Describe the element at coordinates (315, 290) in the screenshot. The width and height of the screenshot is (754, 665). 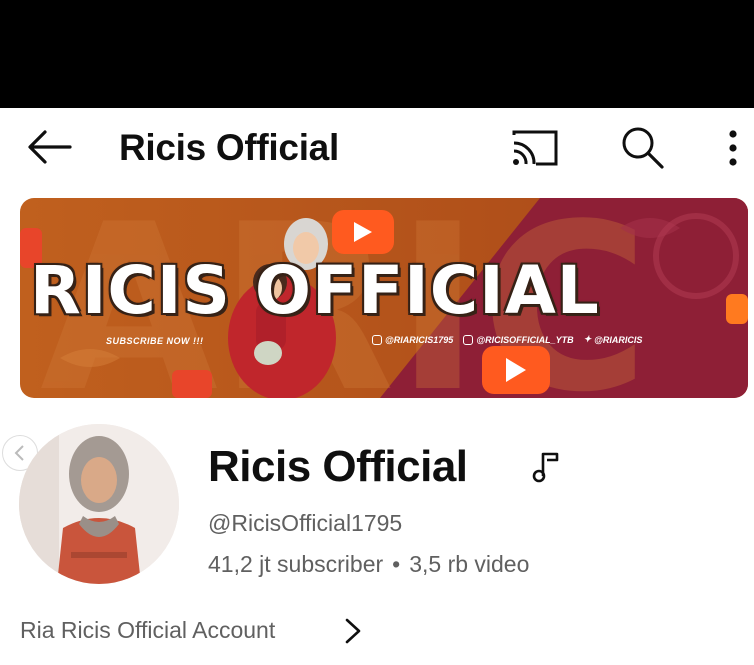
I see `banner-title: RICIS OFFICIAL` at that location.